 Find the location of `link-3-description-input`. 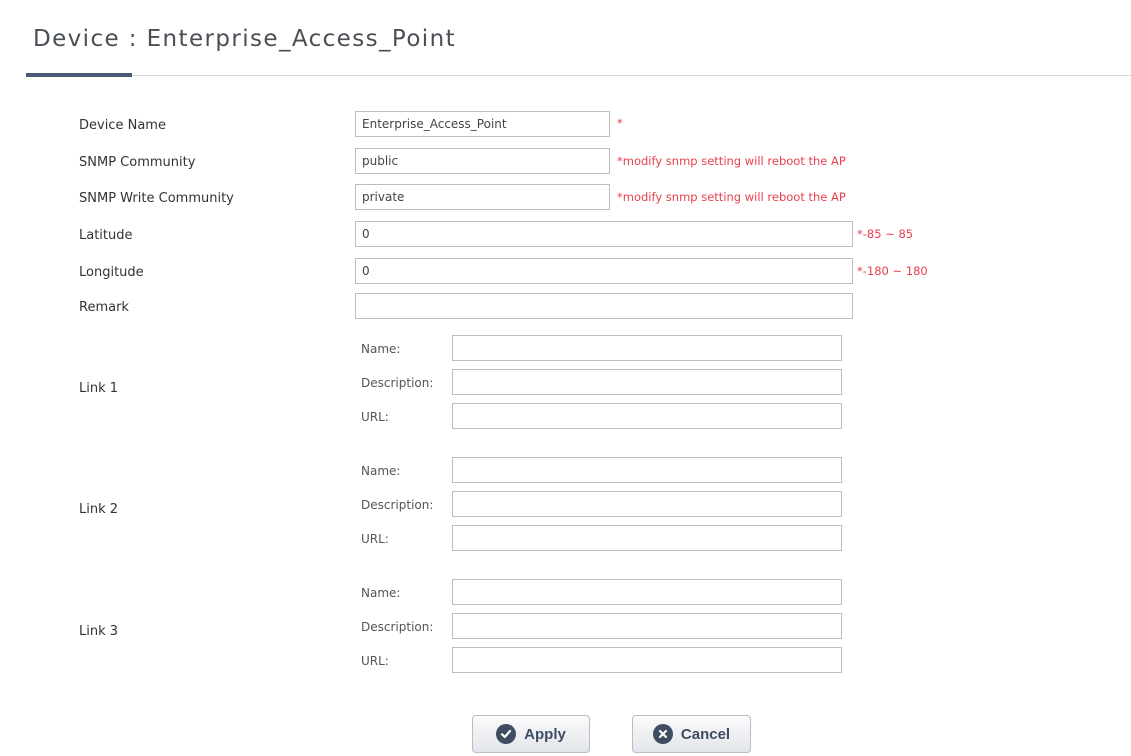

link-3-description-input is located at coordinates (647, 626).